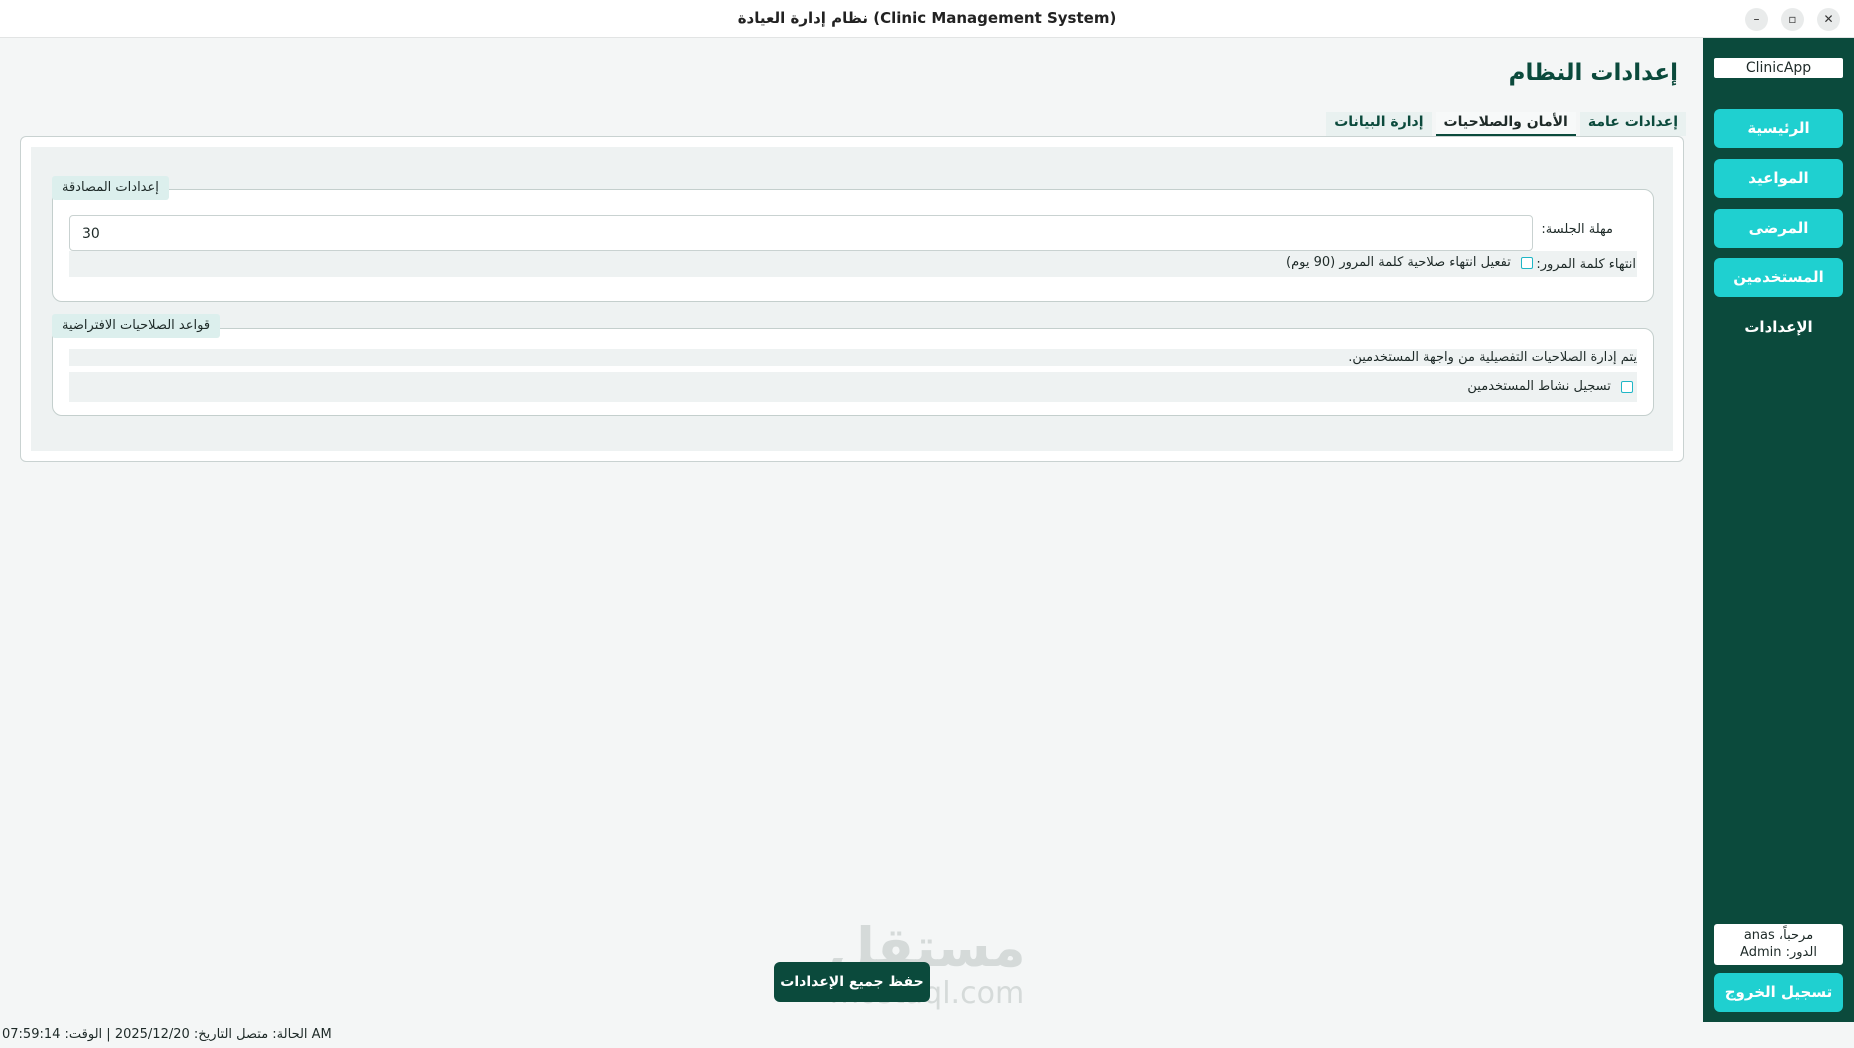 Image resolution: width=1854 pixels, height=1048 pixels. What do you see at coordinates (853, 387) in the screenshot?
I see `activity-log-row: تسجيل نشاط المستخدمين` at bounding box center [853, 387].